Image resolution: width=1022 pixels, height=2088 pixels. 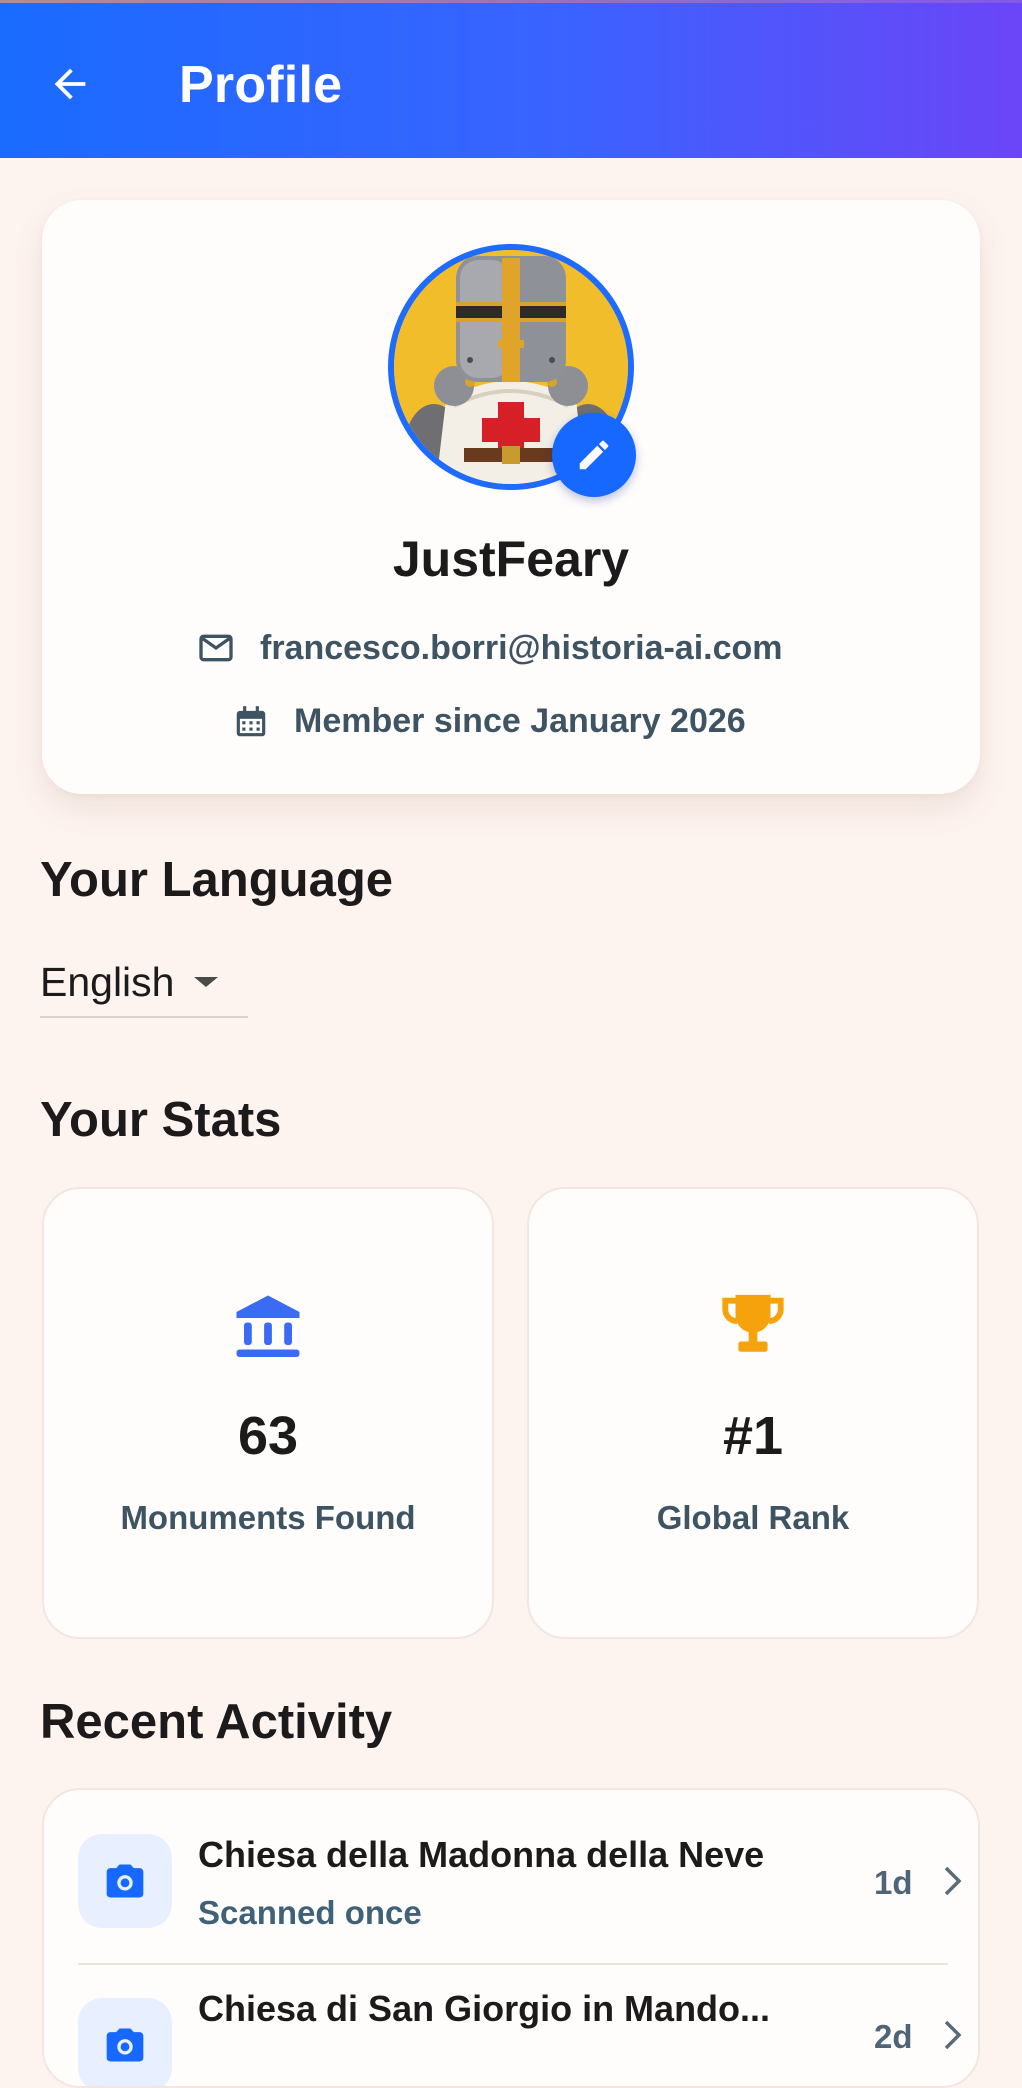 I want to click on activity-divider, so click(x=513, y=1964).